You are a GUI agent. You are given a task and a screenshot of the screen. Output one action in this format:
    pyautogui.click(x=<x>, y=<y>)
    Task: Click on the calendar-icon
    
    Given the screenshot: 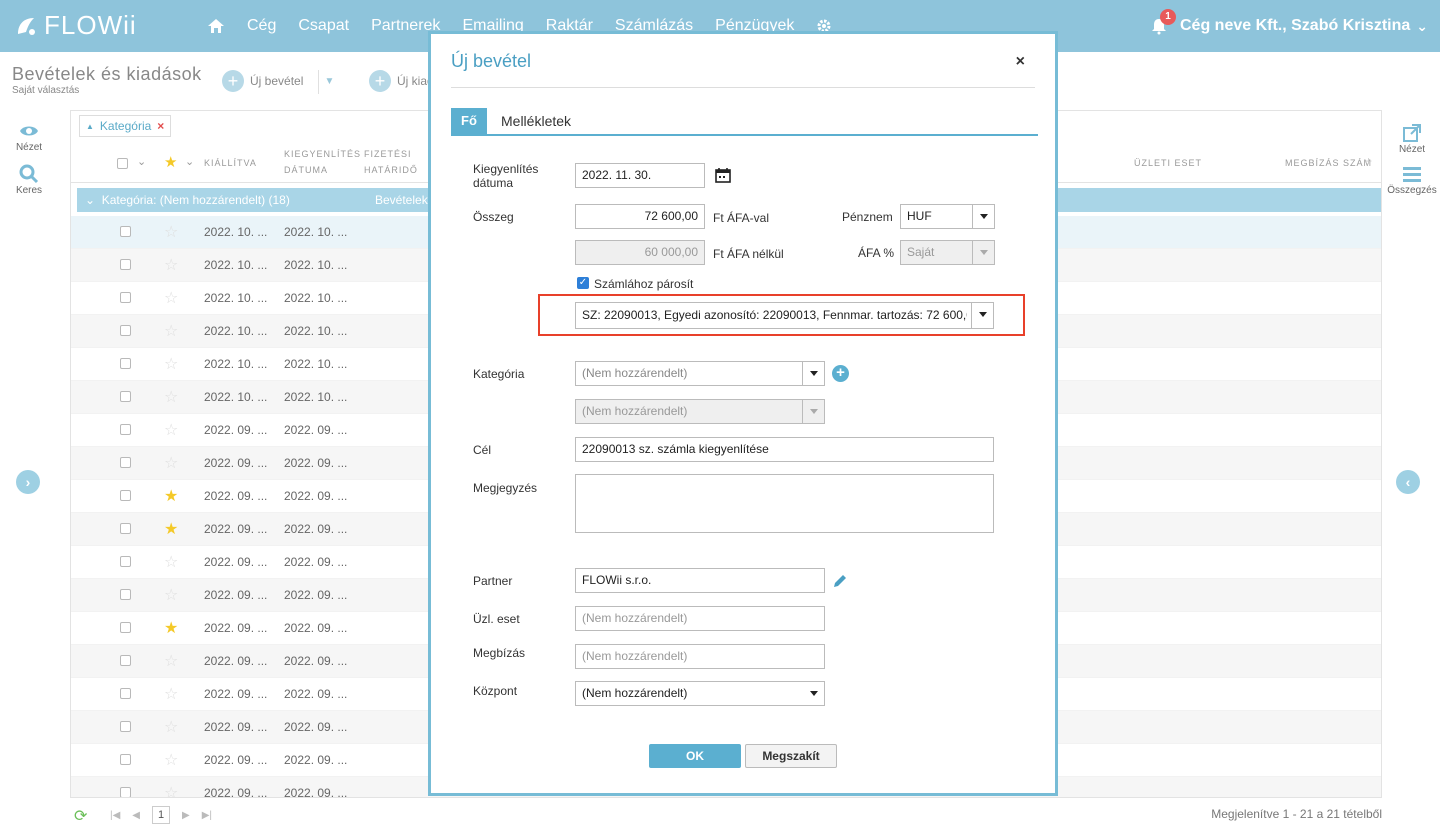 What is the action you would take?
    pyautogui.click(x=723, y=175)
    